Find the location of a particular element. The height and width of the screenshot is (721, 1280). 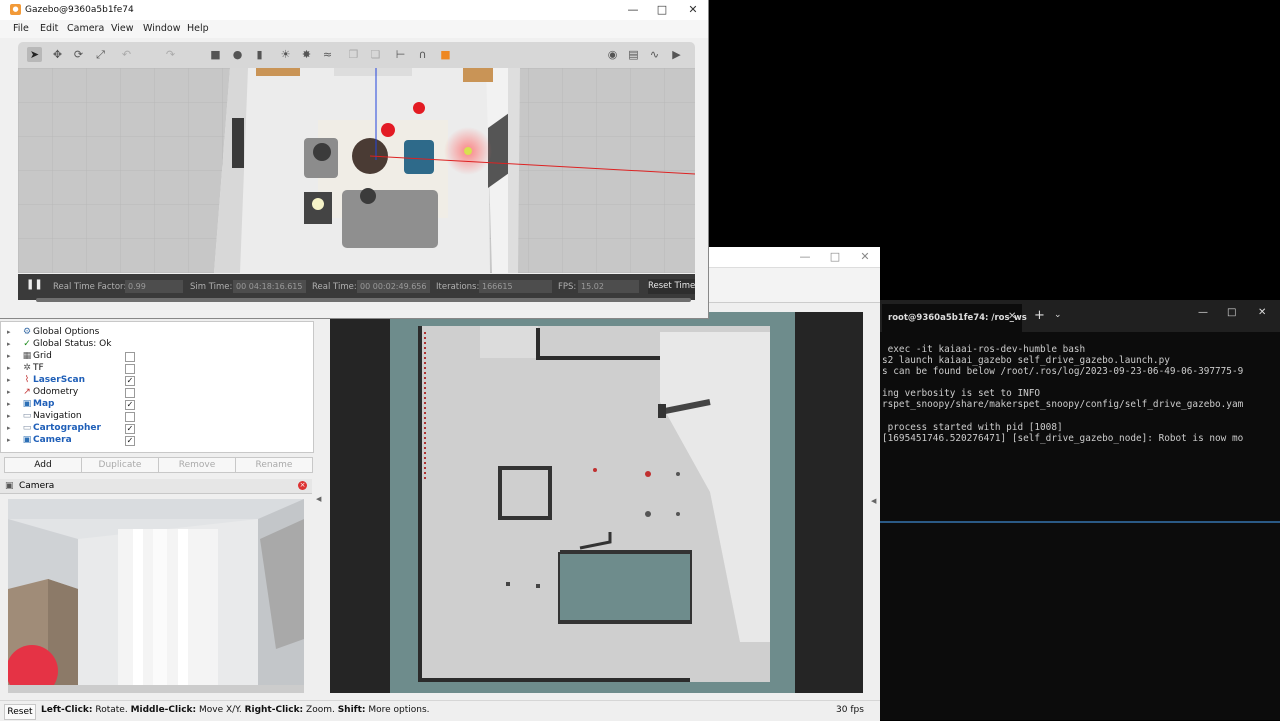

display-item: ▸ ▦ Grid is located at coordinates (155, 356).